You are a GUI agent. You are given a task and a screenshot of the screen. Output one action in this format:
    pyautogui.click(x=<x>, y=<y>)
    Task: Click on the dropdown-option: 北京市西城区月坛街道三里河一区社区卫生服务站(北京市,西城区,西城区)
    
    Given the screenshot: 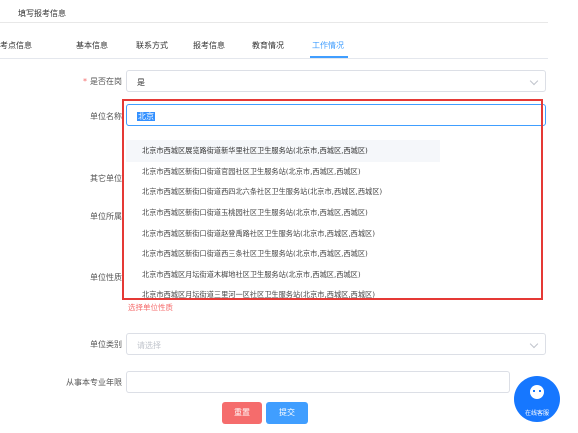 What is the action you would take?
    pyautogui.click(x=258, y=295)
    